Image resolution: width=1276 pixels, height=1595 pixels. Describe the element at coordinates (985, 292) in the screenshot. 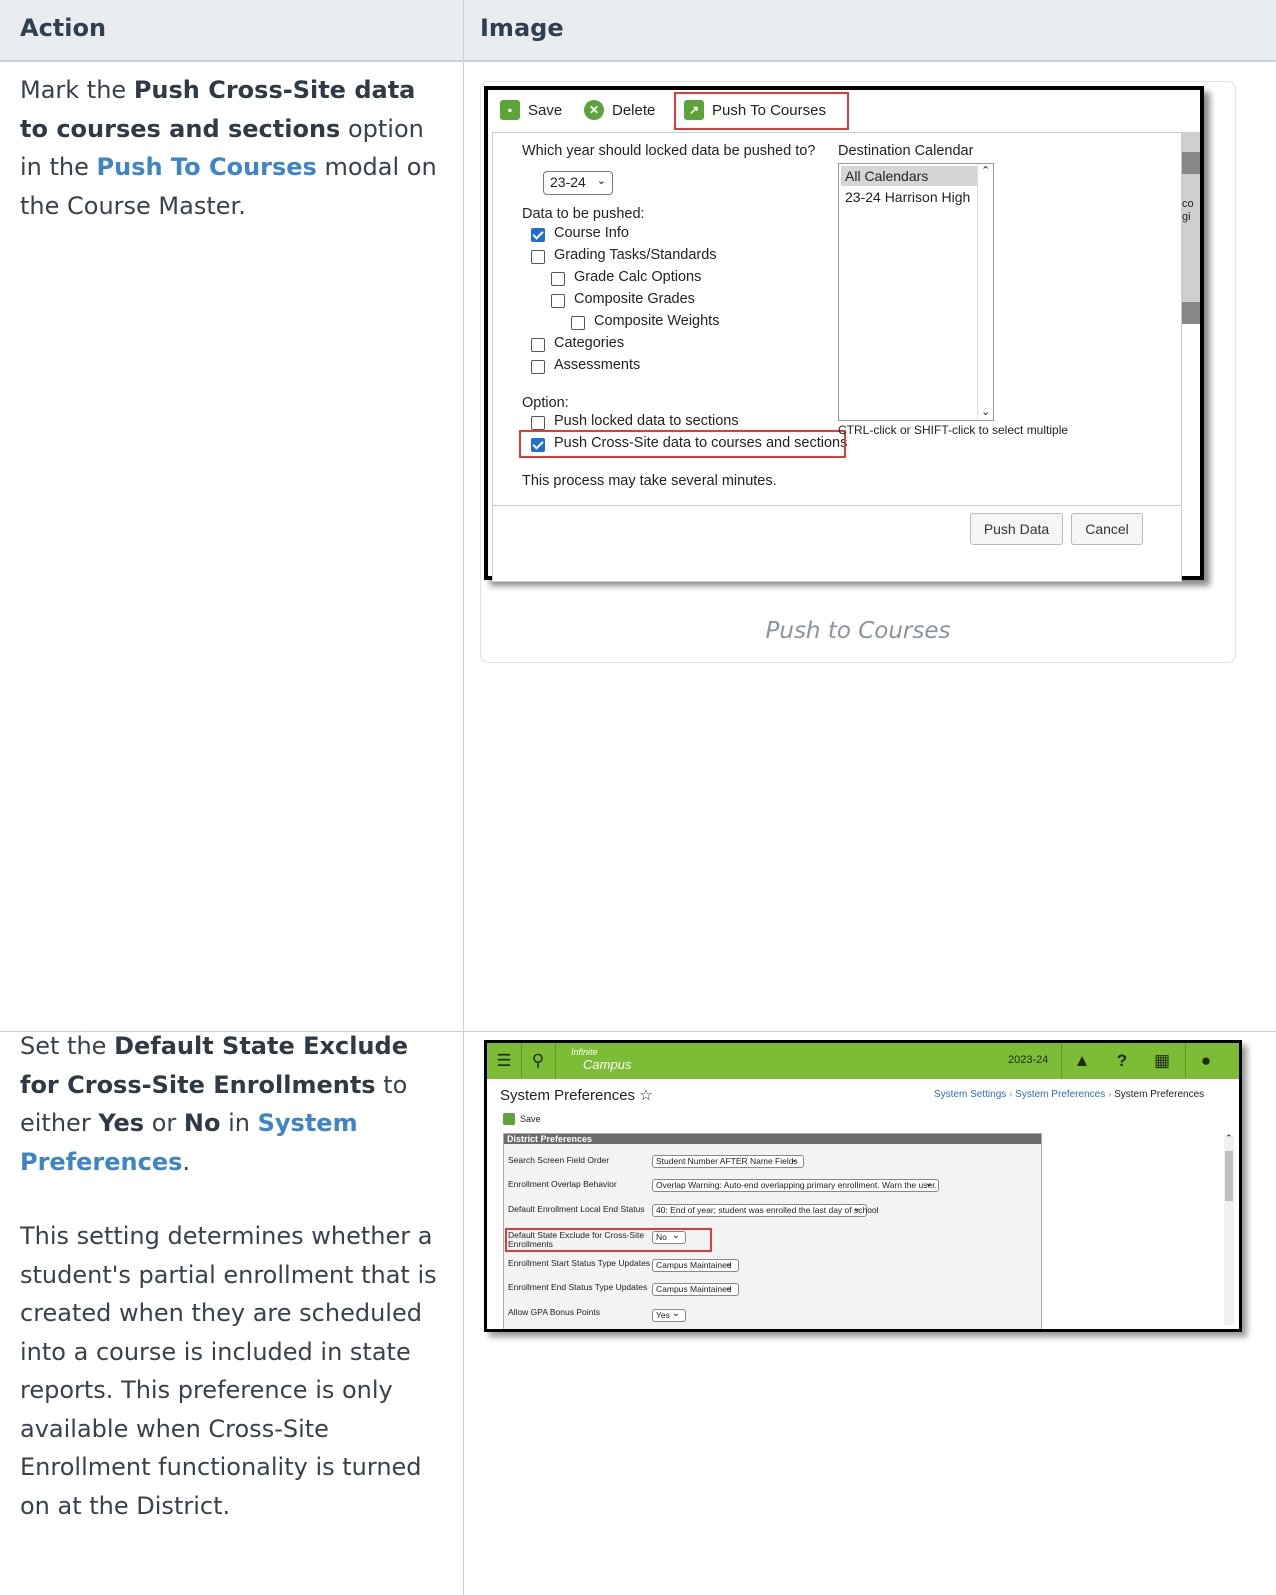

I see `listbox-scrollbar: ⌃ ⌄` at that location.